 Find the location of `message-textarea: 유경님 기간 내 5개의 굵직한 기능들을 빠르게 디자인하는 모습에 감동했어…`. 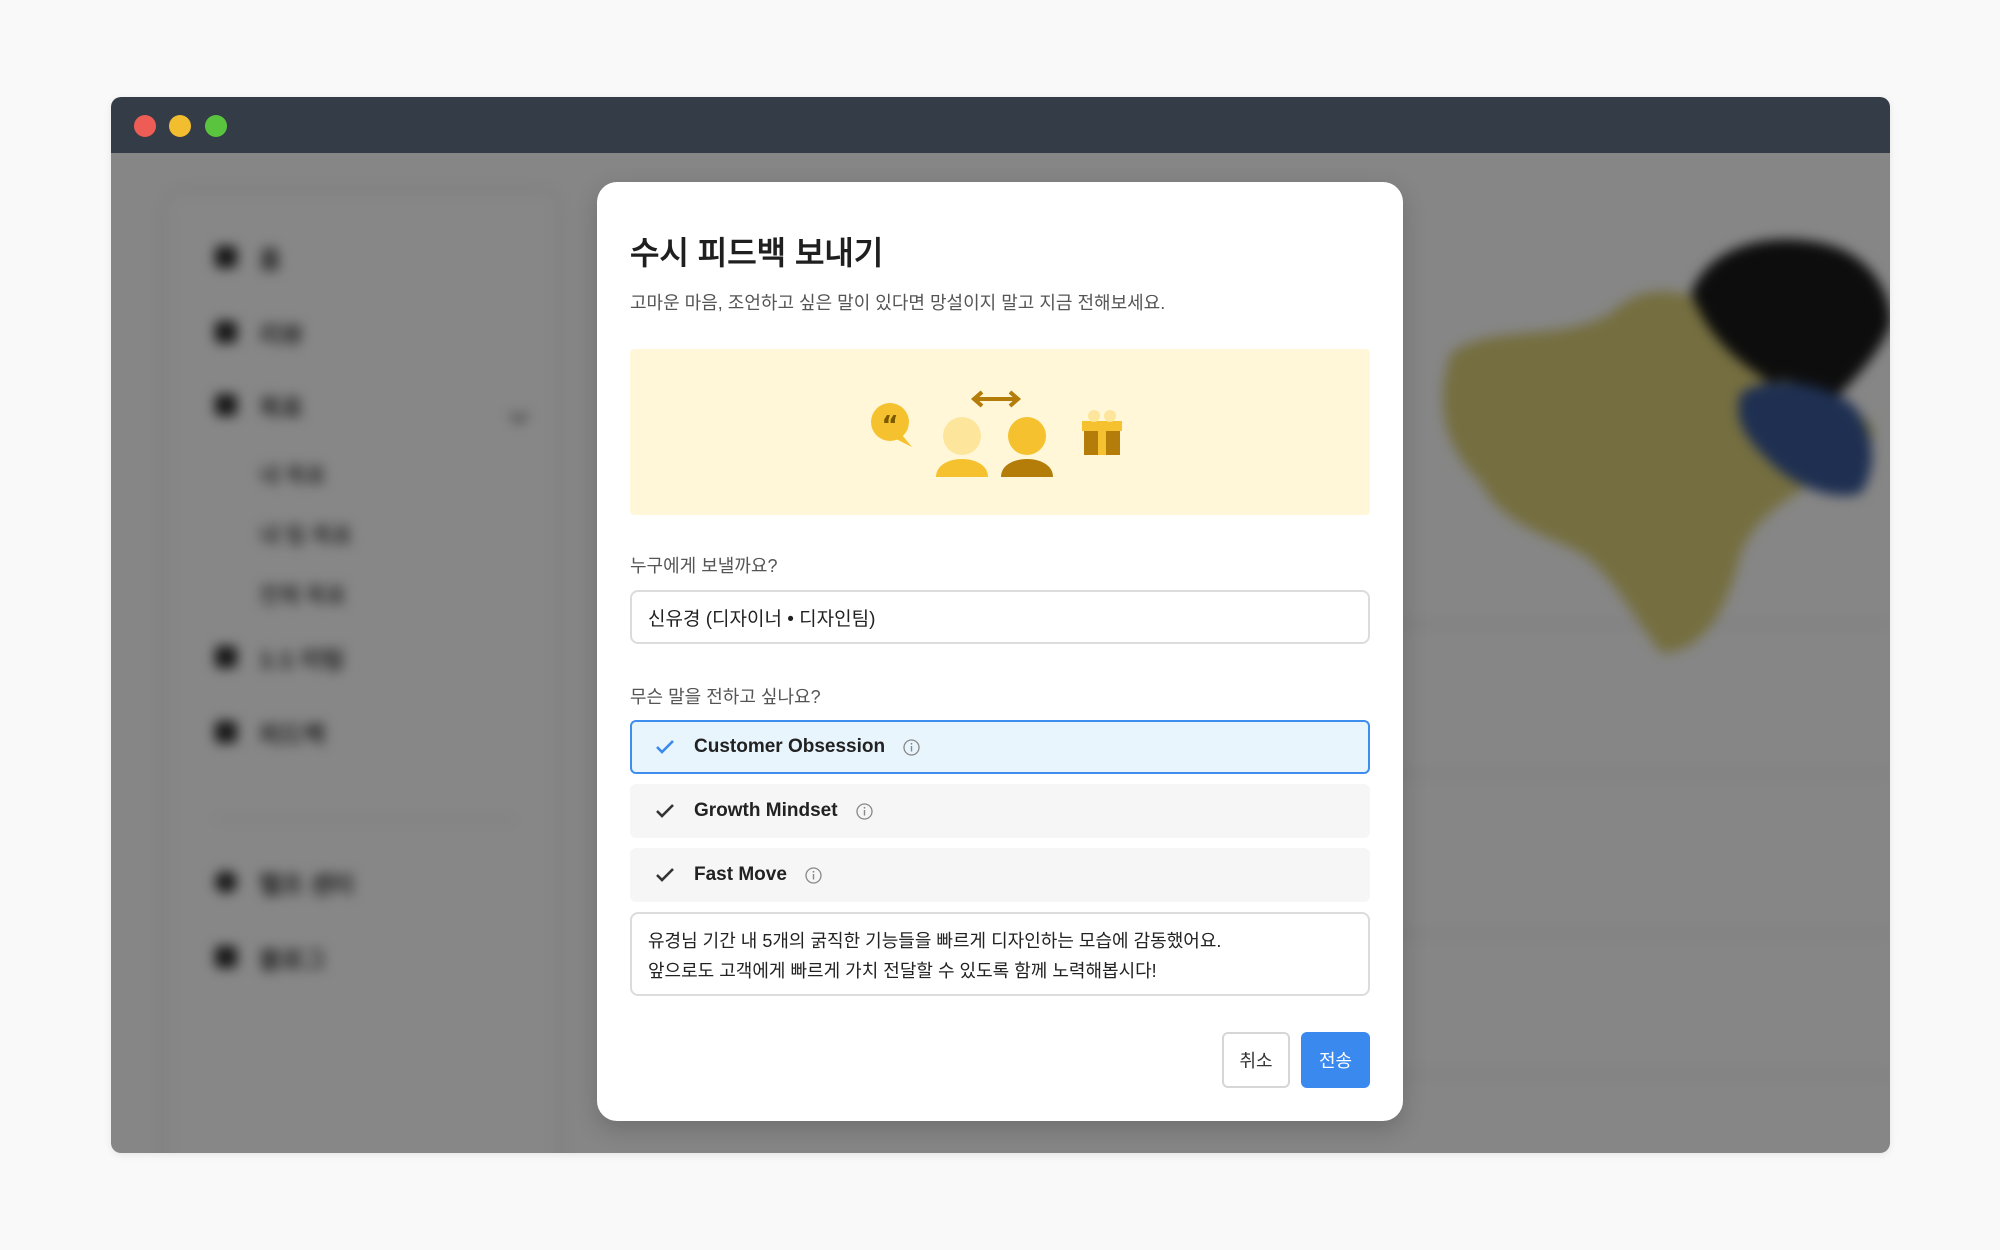

message-textarea: 유경님 기간 내 5개의 굵직한 기능들을 빠르게 디자인하는 모습에 감동했어… is located at coordinates (1000, 954).